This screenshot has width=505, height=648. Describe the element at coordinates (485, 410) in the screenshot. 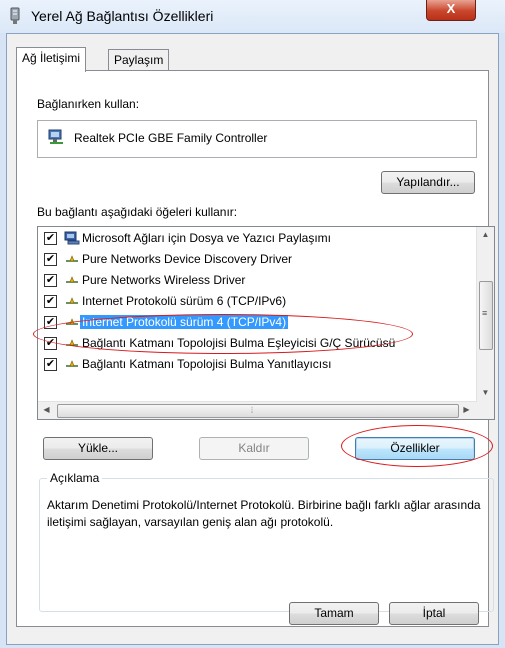

I see `scroll-corner` at that location.